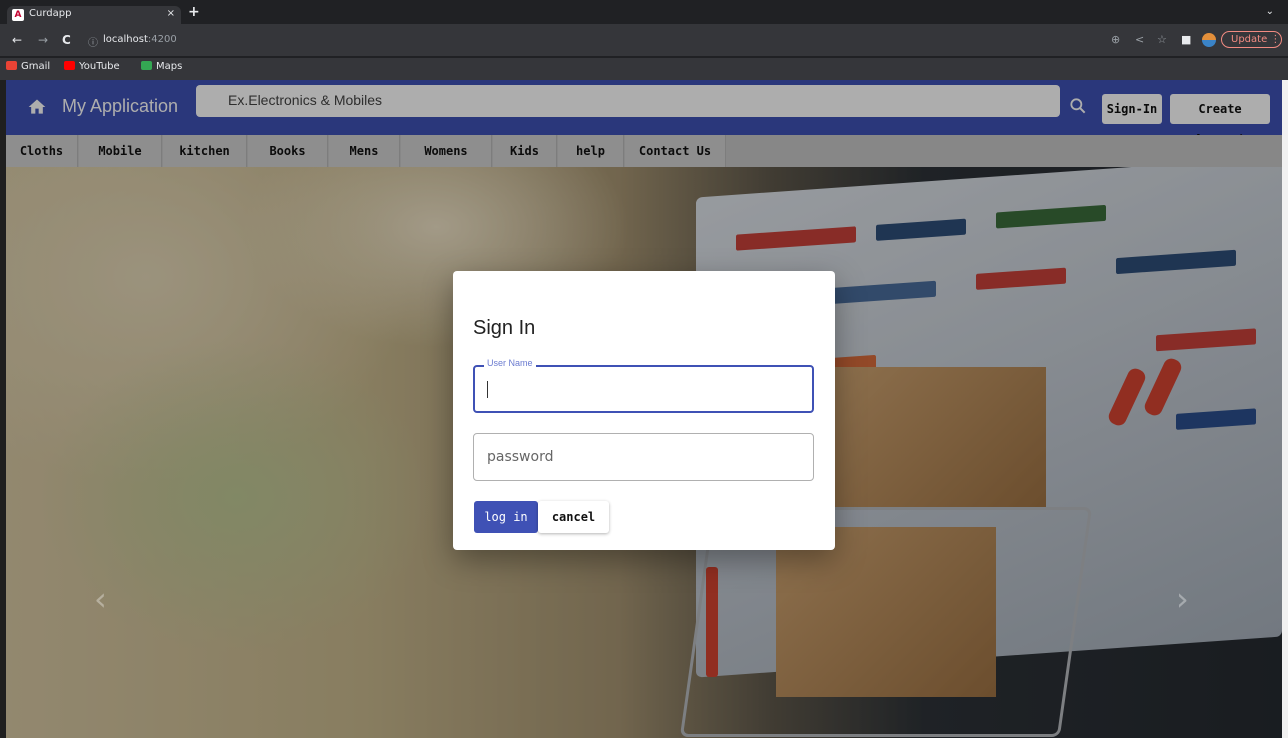 Image resolution: width=1288 pixels, height=738 pixels. What do you see at coordinates (487, 389) in the screenshot?
I see `text-caret` at bounding box center [487, 389].